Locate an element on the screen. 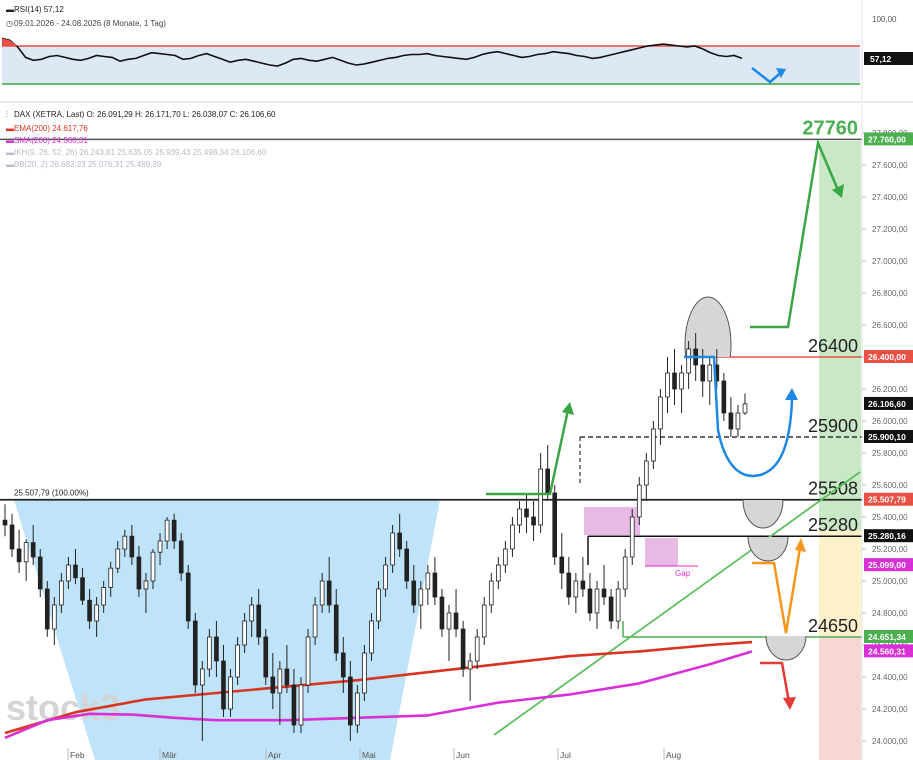 Image resolution: width=913 pixels, height=760 pixels. axis-tick-label: 26.600,00 is located at coordinates (890, 325).